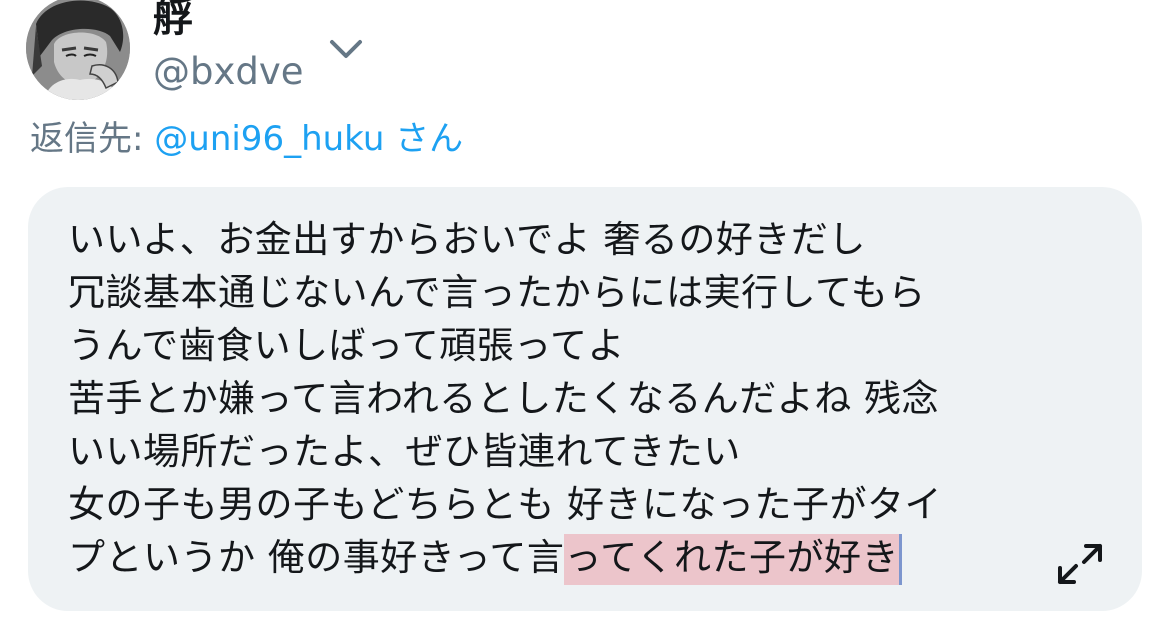 Image resolution: width=1170 pixels, height=636 pixels. I want to click on chevron-down-icon, so click(346, 49).